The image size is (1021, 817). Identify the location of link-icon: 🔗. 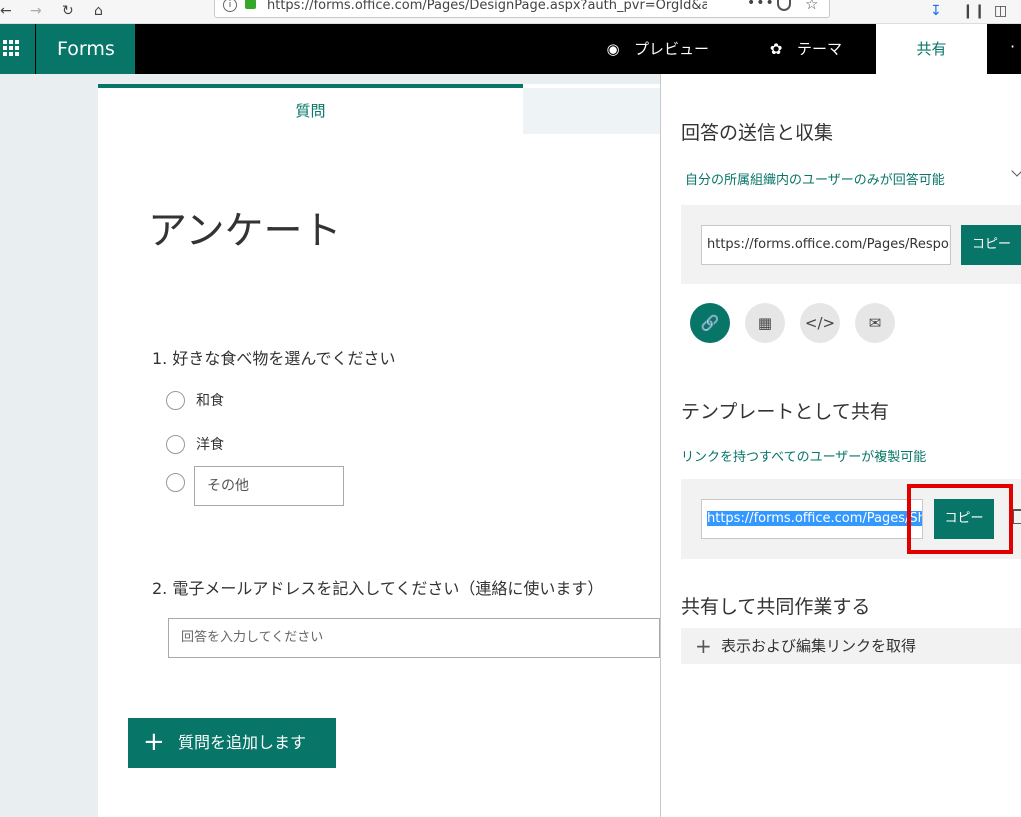
(710, 323).